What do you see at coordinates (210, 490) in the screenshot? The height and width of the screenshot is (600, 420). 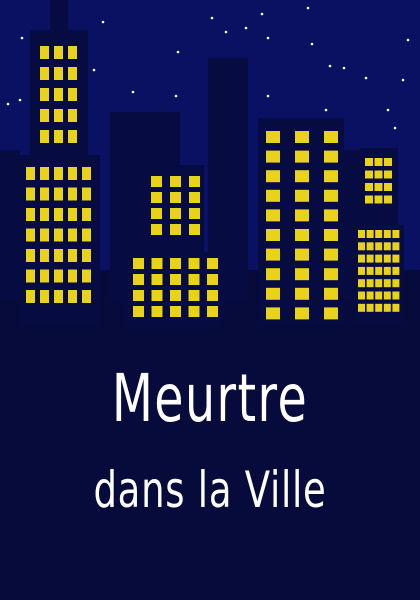 I see `poster-subtitle: dans la Ville` at bounding box center [210, 490].